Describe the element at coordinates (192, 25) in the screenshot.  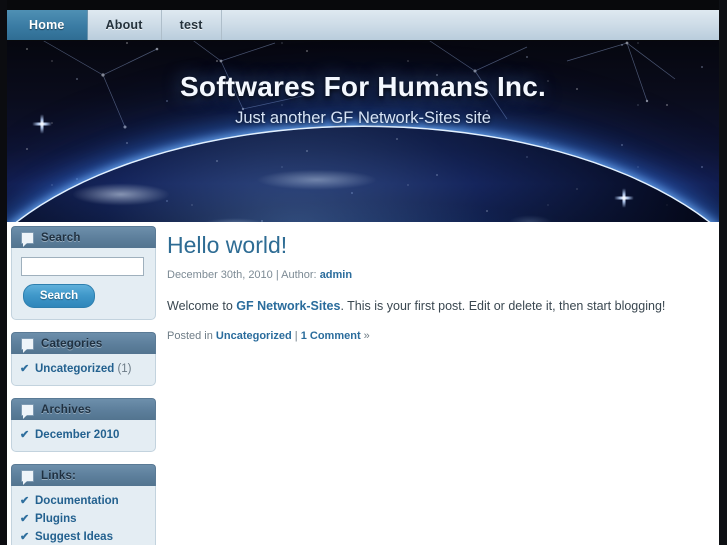
I see `nav-tab-test: test` at that location.